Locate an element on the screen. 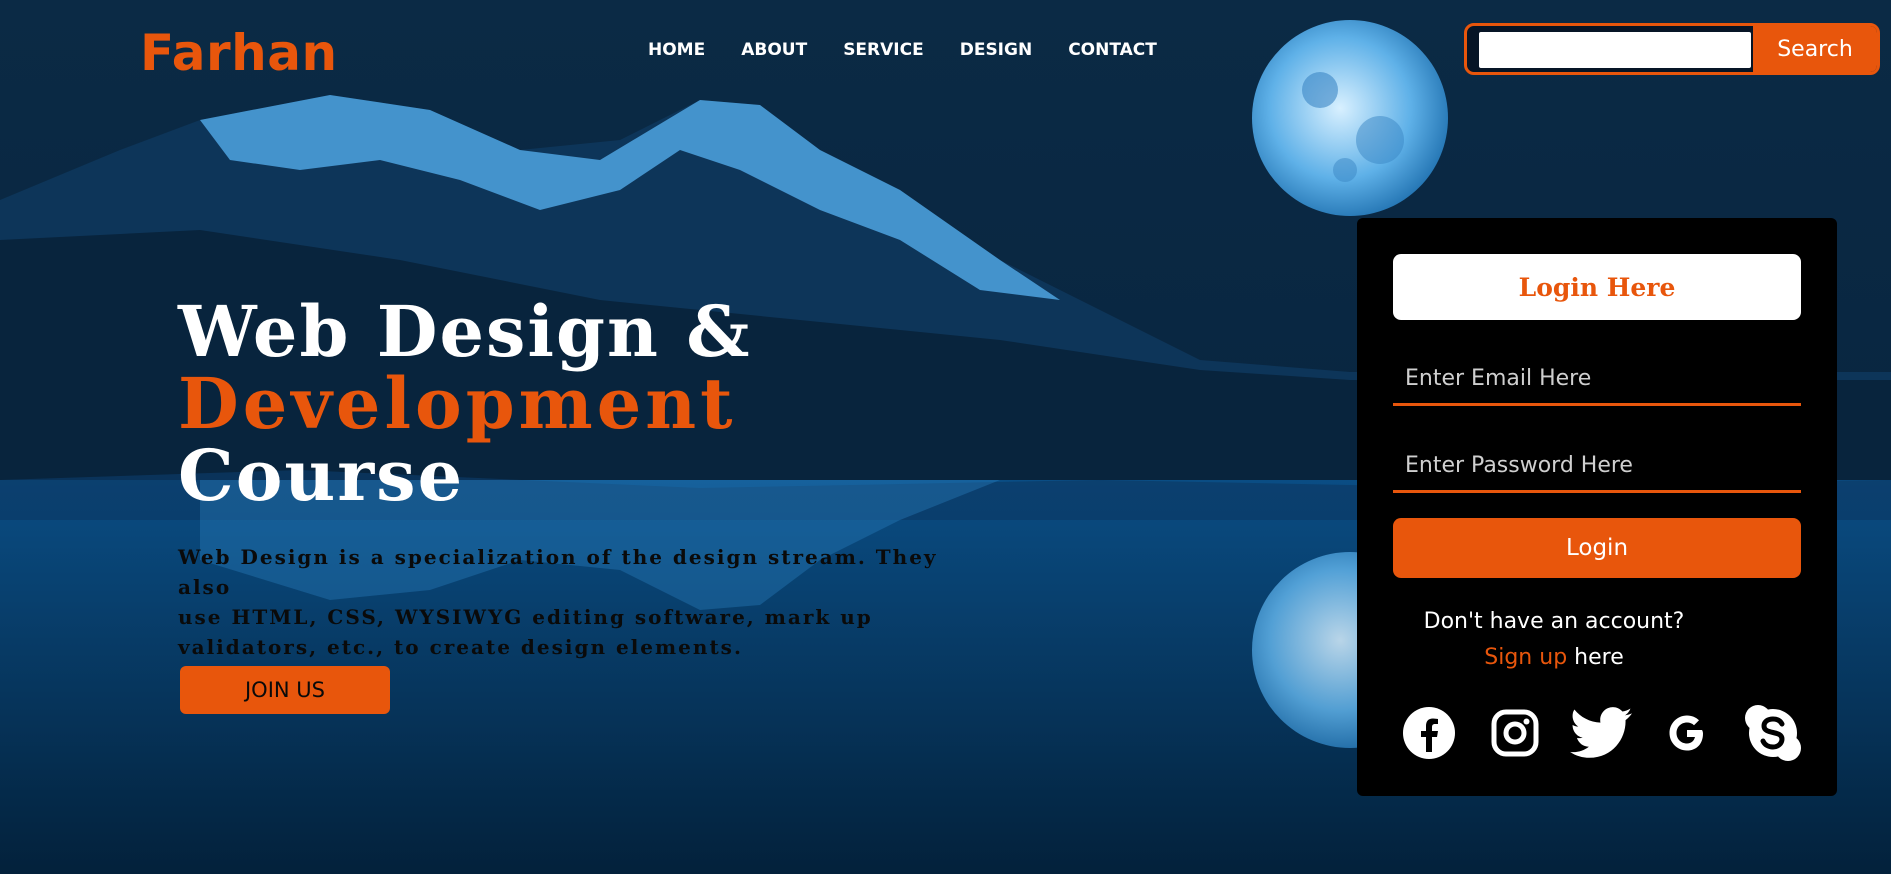 The height and width of the screenshot is (874, 1891). twitter-icon is located at coordinates (1601, 733).